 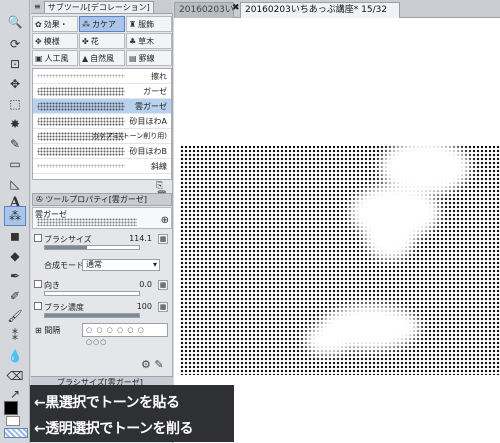 I want to click on document-tabs: 20160203い ✖ 20160203いちあっぷ講座* 15/32, so click(x=337, y=9).